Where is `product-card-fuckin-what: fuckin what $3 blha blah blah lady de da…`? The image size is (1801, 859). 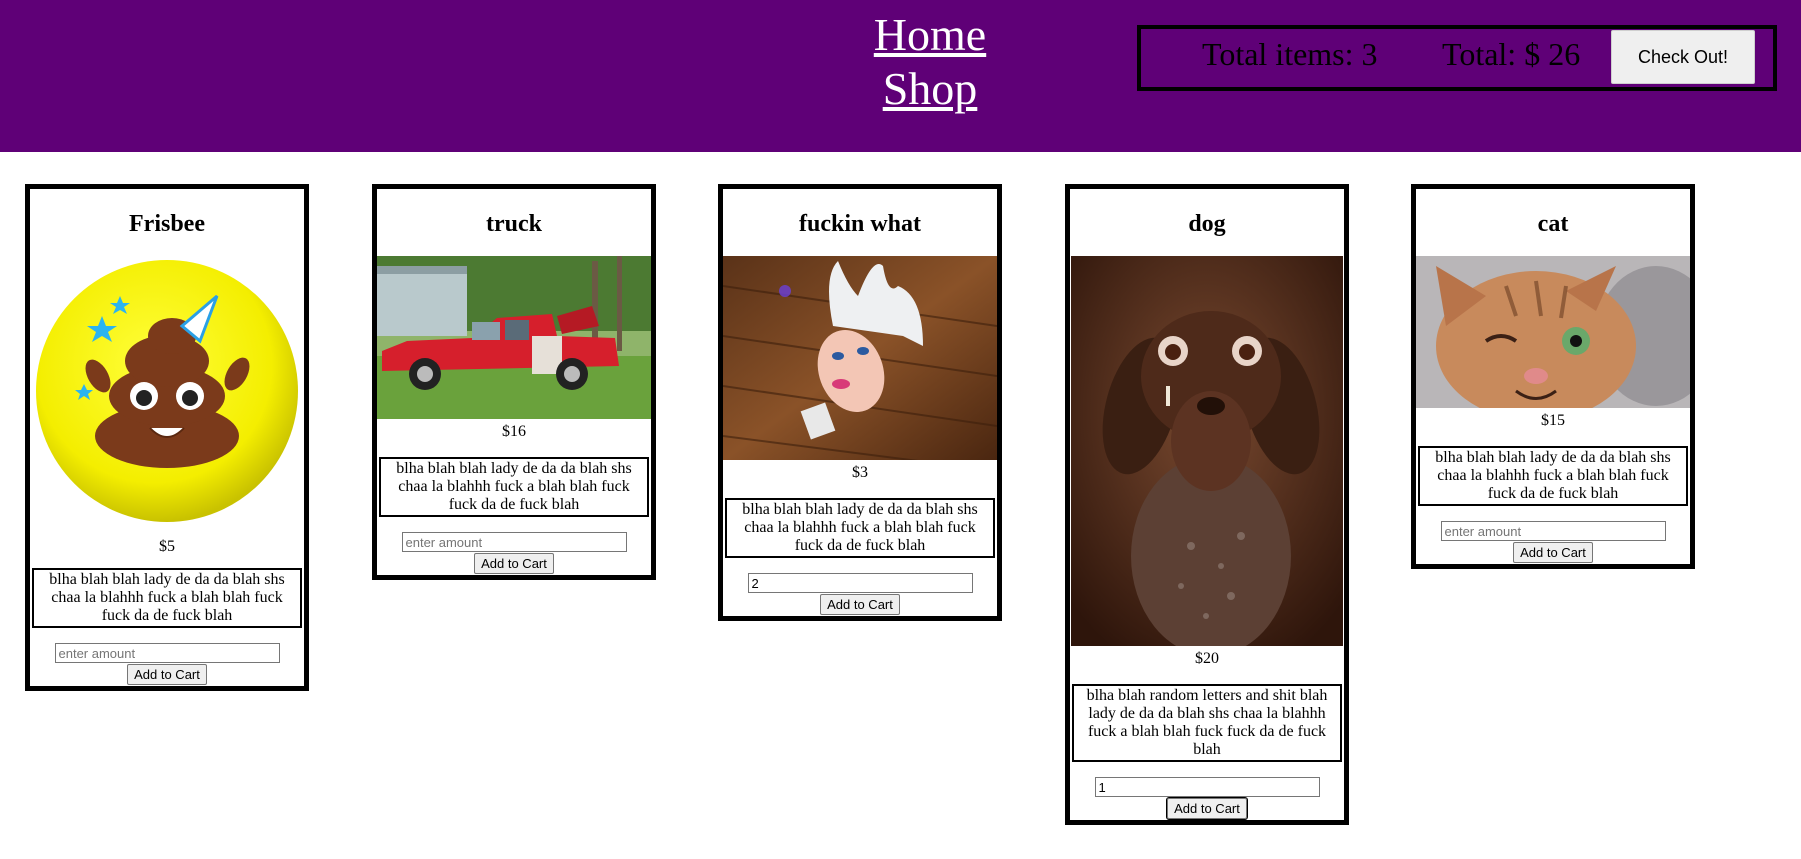
product-card-fuckin-what: fuckin what $3 blha blah blah lady de da… is located at coordinates (860, 402).